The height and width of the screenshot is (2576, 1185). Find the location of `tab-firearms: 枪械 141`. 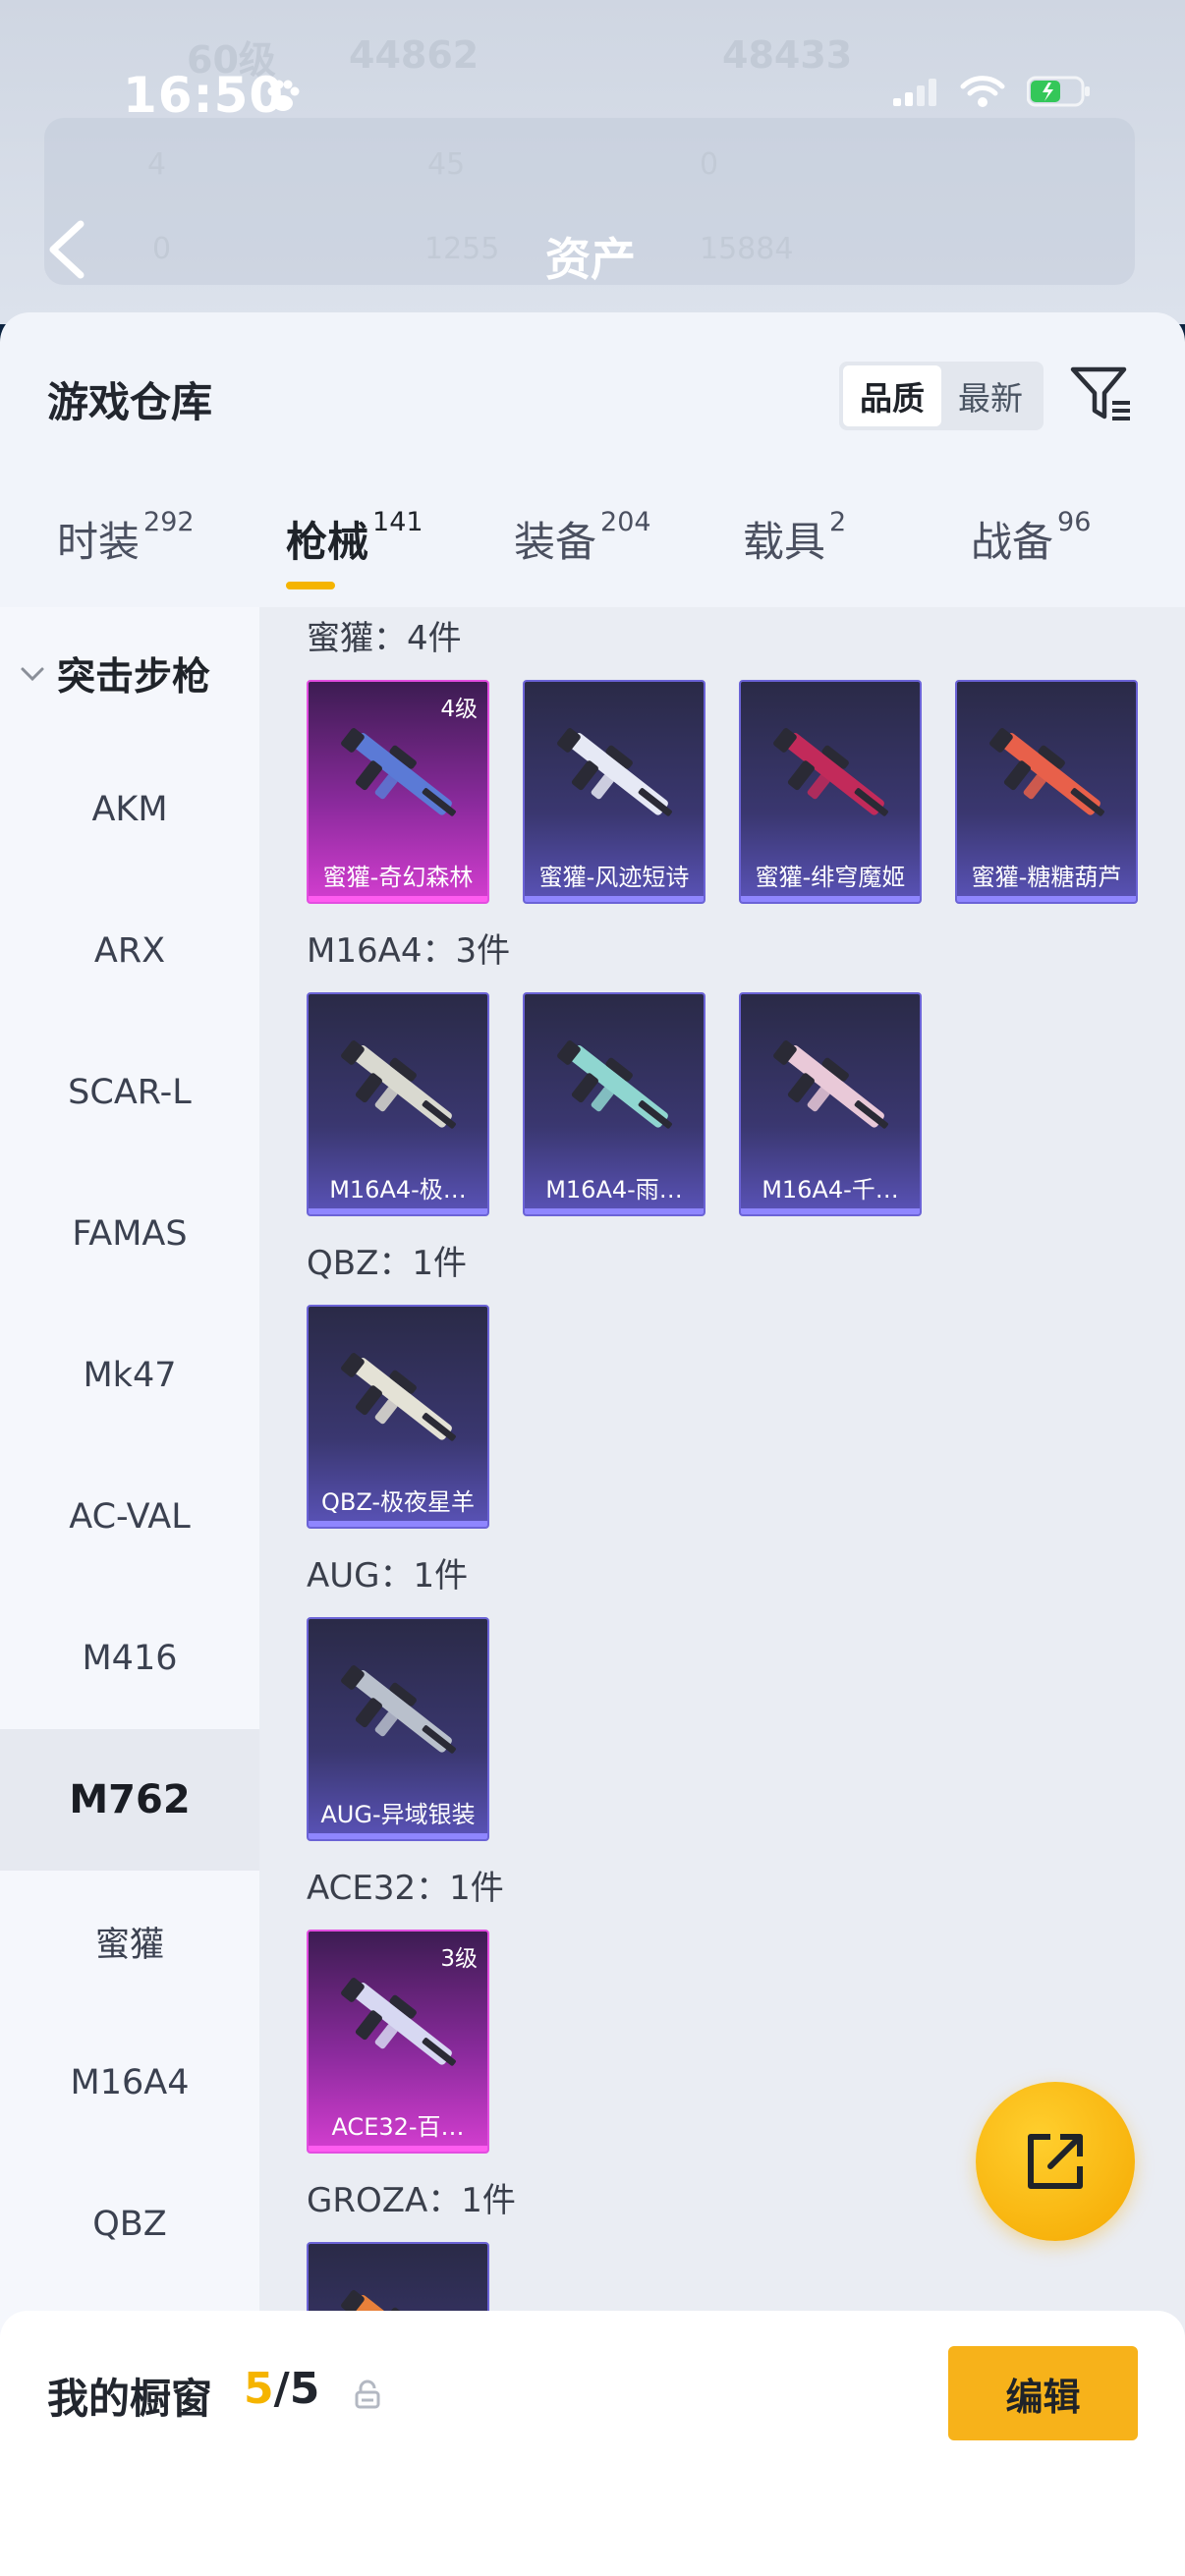

tab-firearms: 枪械 141 is located at coordinates (354, 538).